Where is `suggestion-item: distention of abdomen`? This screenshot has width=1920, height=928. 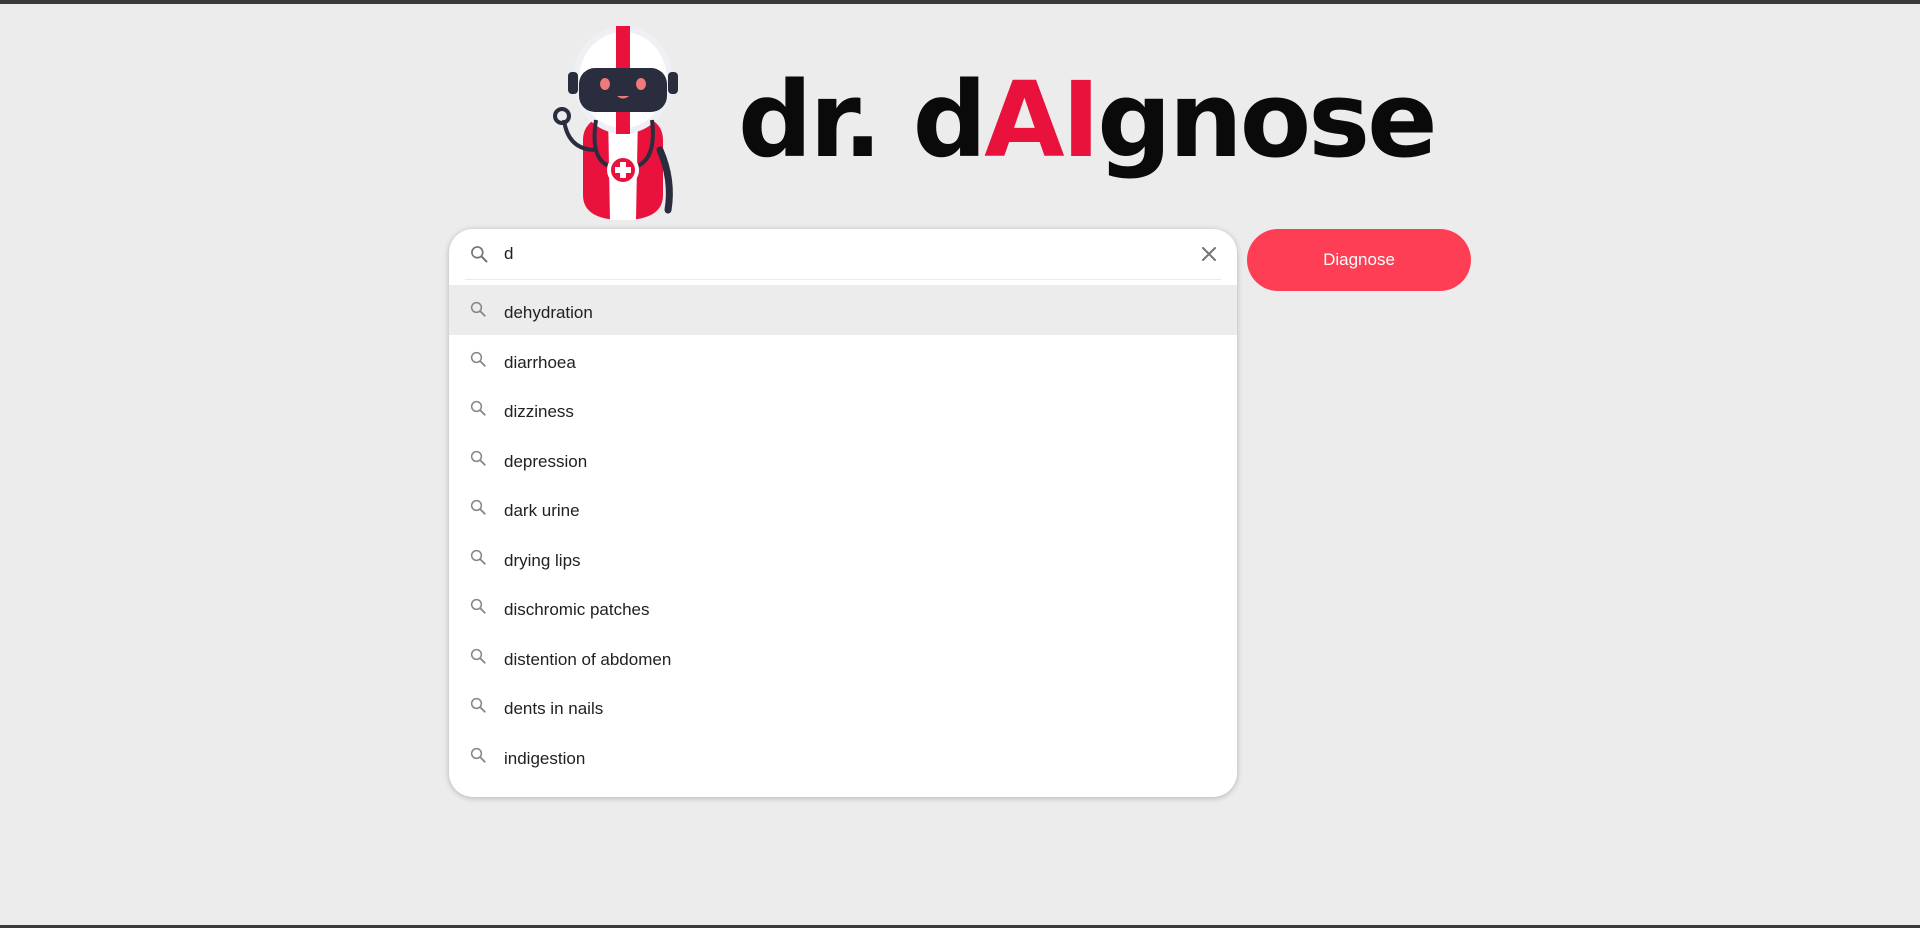 suggestion-item: distention of abdomen is located at coordinates (843, 657).